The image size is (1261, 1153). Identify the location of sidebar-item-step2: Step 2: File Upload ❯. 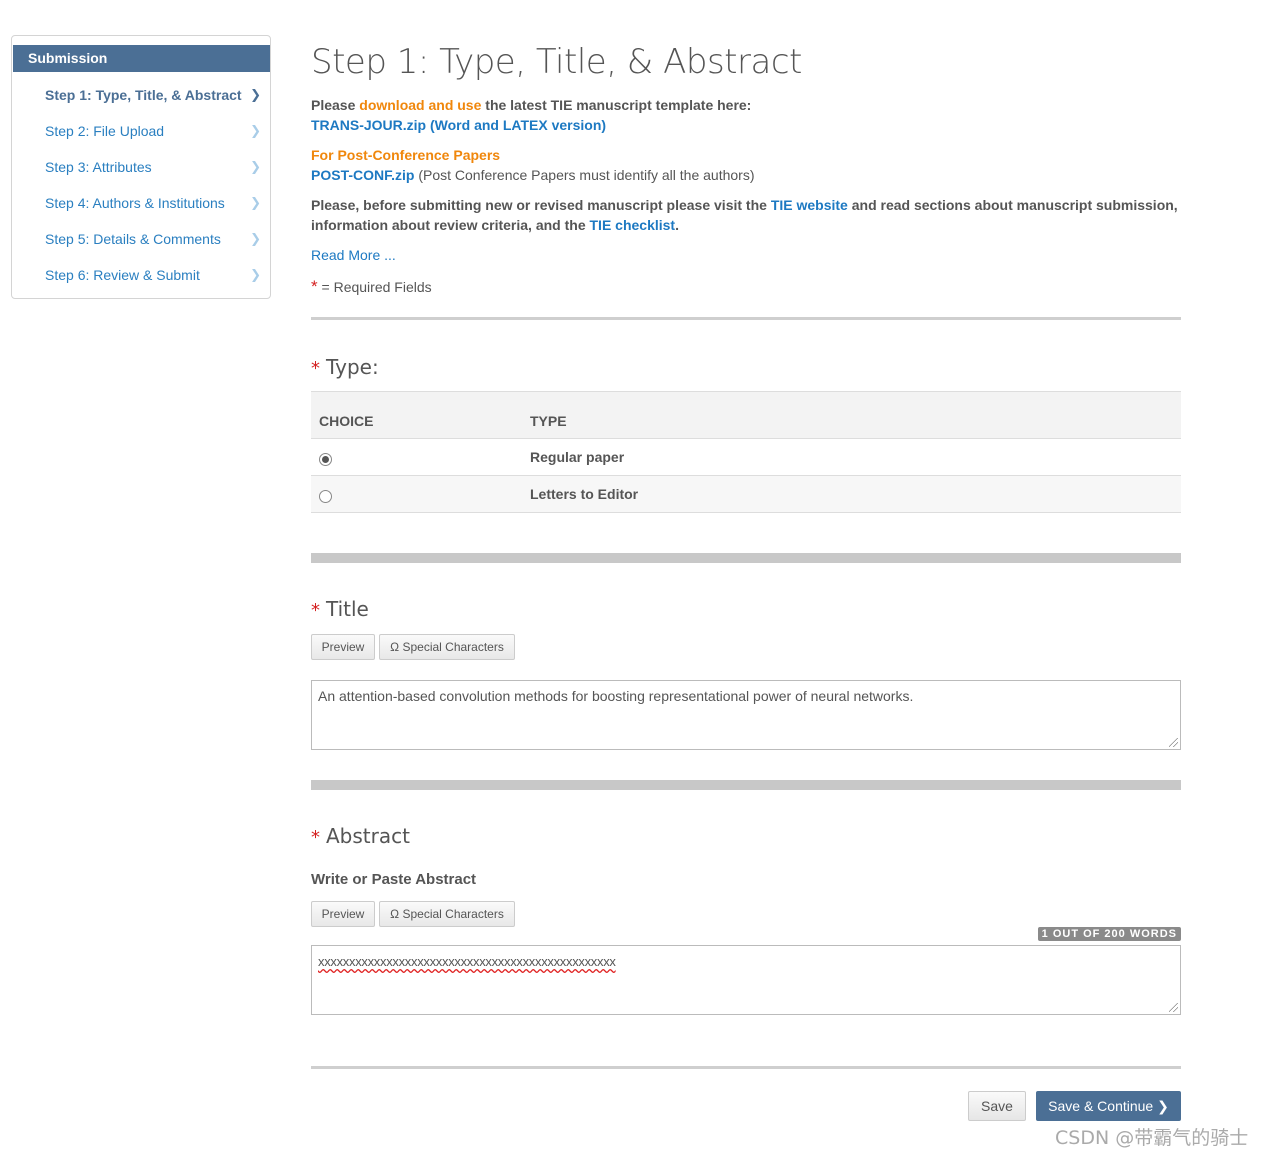
(156, 131).